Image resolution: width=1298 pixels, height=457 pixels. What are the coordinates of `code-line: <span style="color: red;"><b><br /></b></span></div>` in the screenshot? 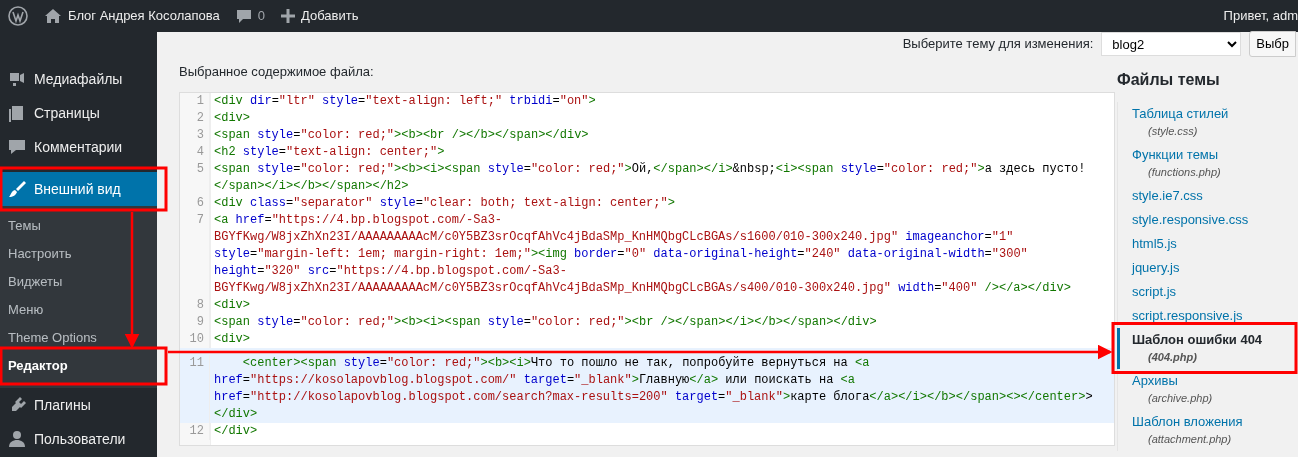 It's located at (401, 135).